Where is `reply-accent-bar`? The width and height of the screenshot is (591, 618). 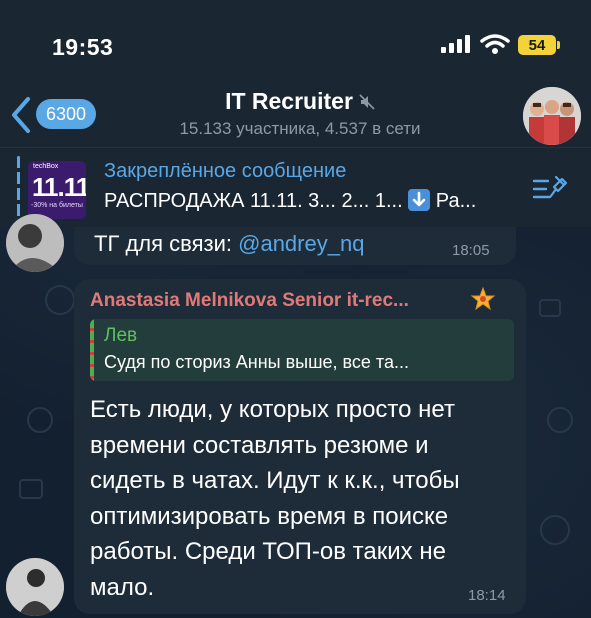
reply-accent-bar is located at coordinates (92, 350).